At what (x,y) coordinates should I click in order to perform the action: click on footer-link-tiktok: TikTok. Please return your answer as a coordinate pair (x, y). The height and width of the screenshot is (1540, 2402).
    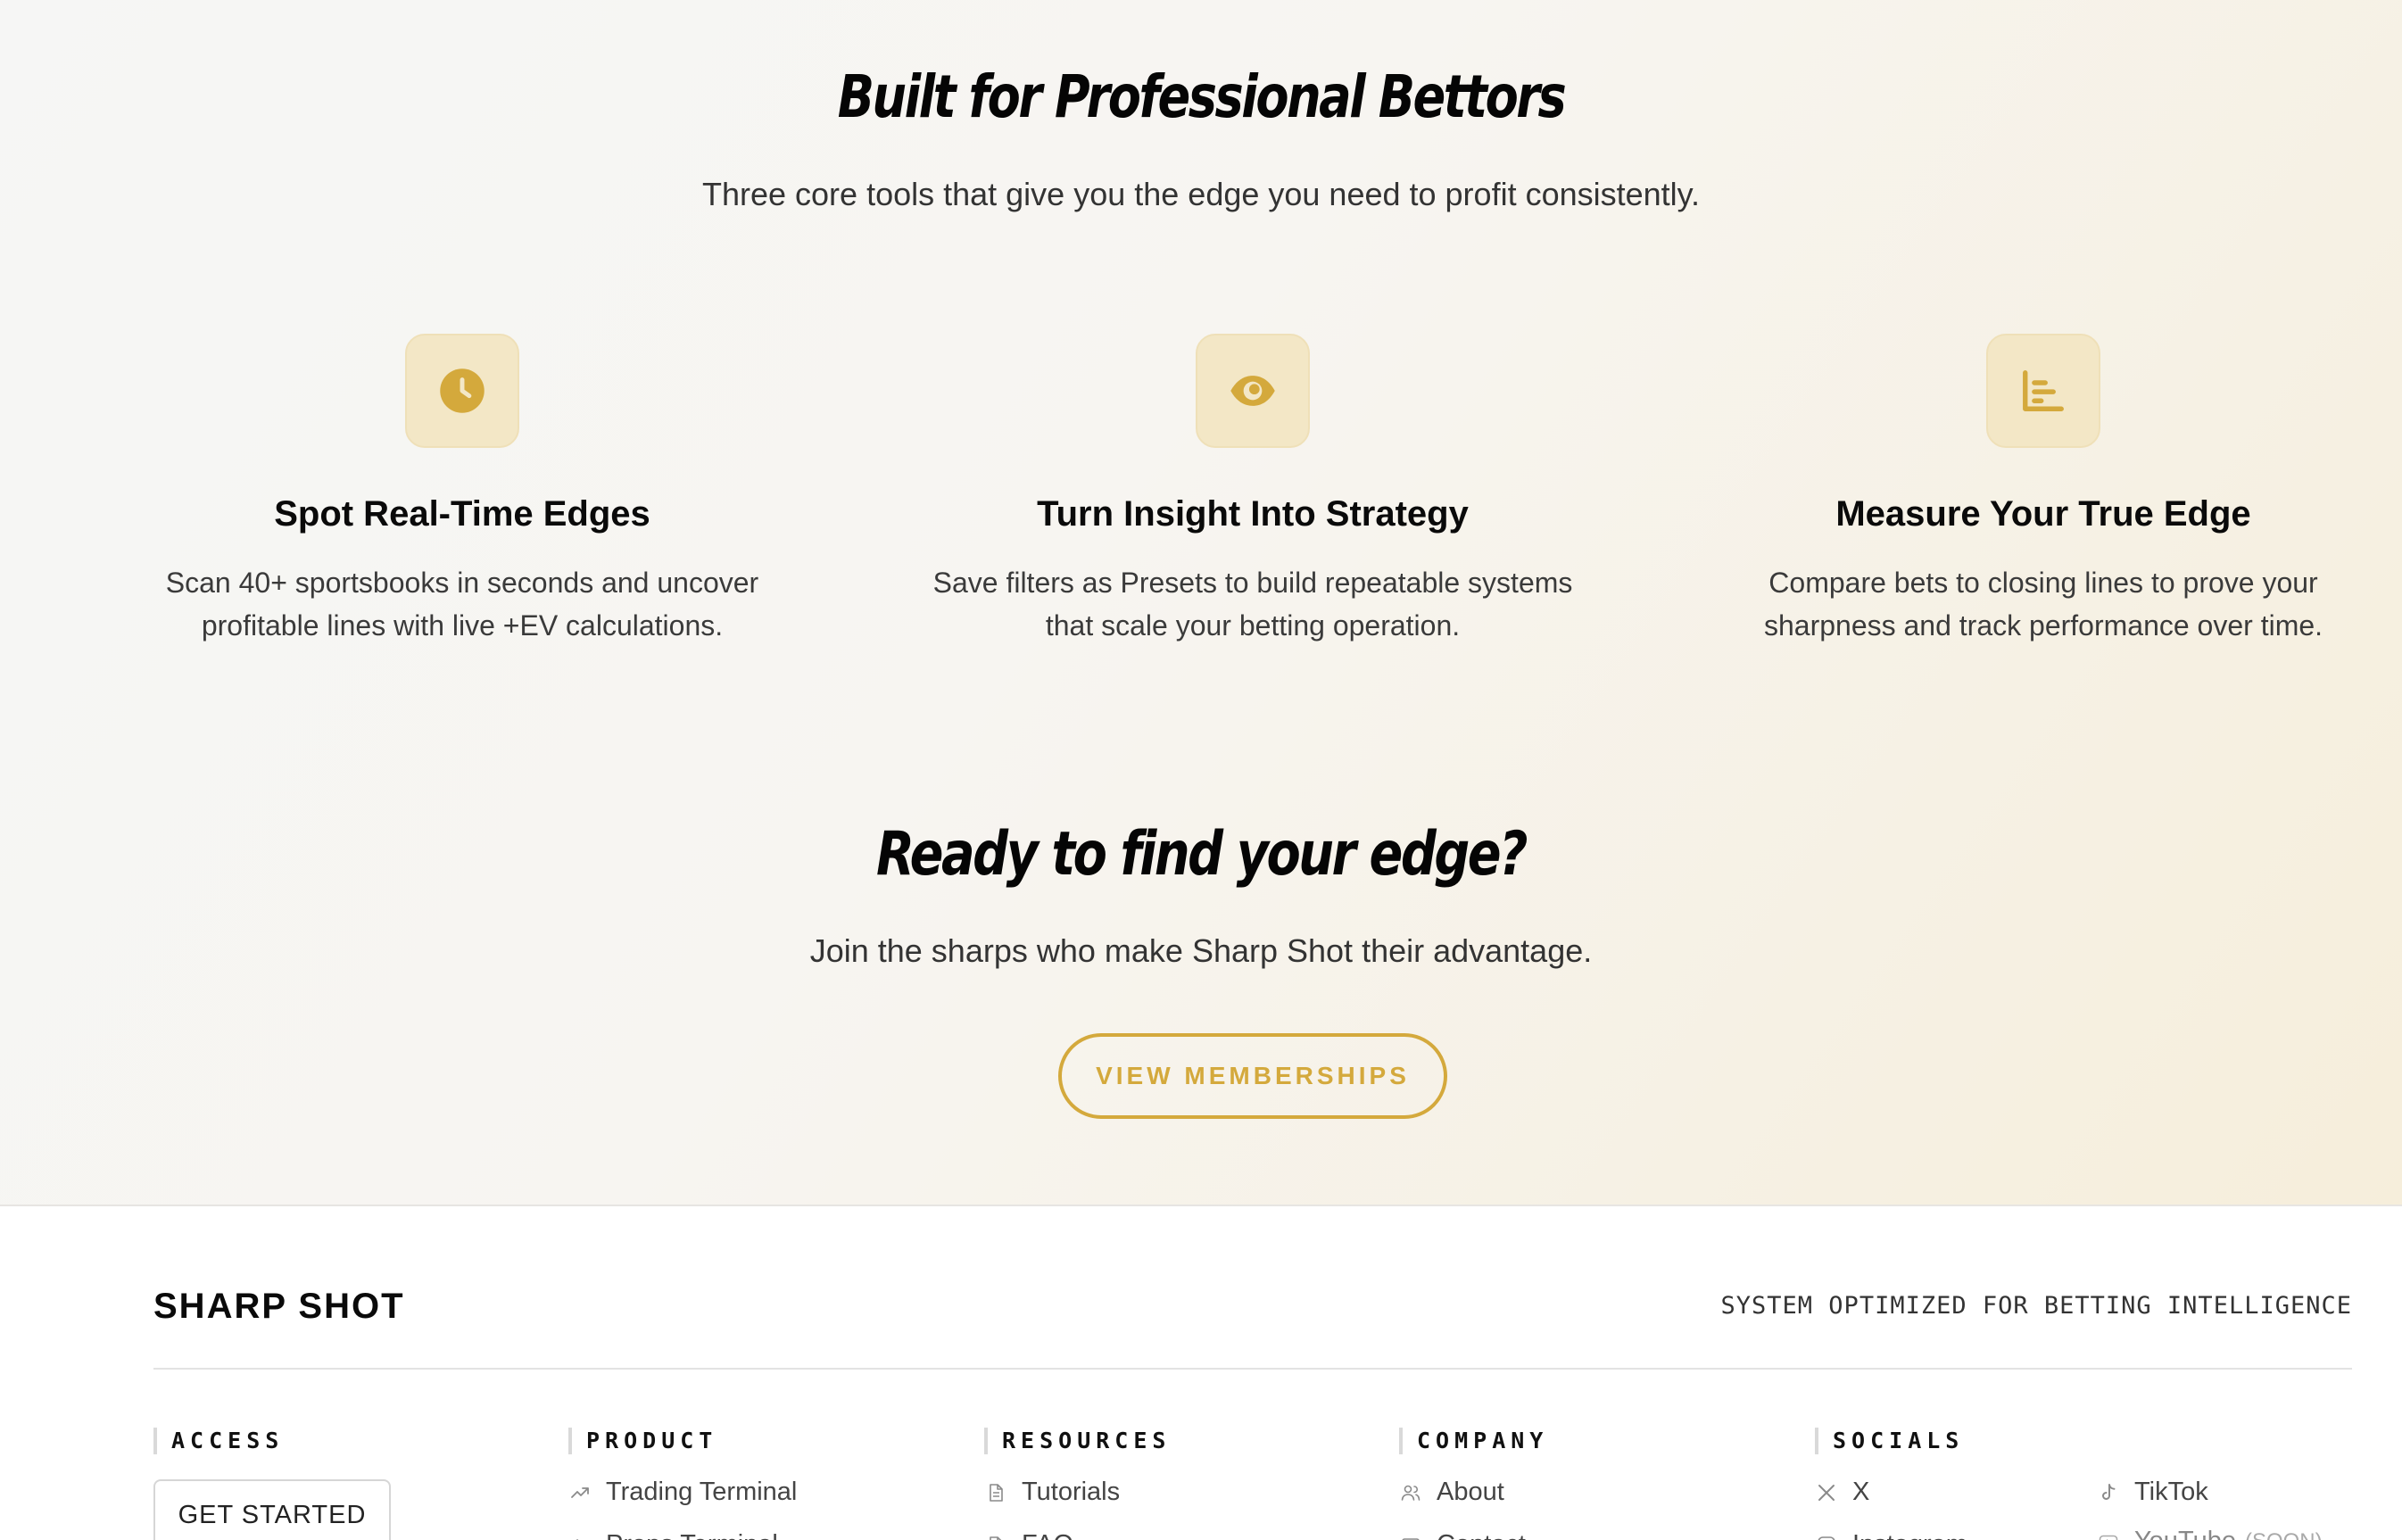
    Looking at the image, I should click on (2210, 1493).